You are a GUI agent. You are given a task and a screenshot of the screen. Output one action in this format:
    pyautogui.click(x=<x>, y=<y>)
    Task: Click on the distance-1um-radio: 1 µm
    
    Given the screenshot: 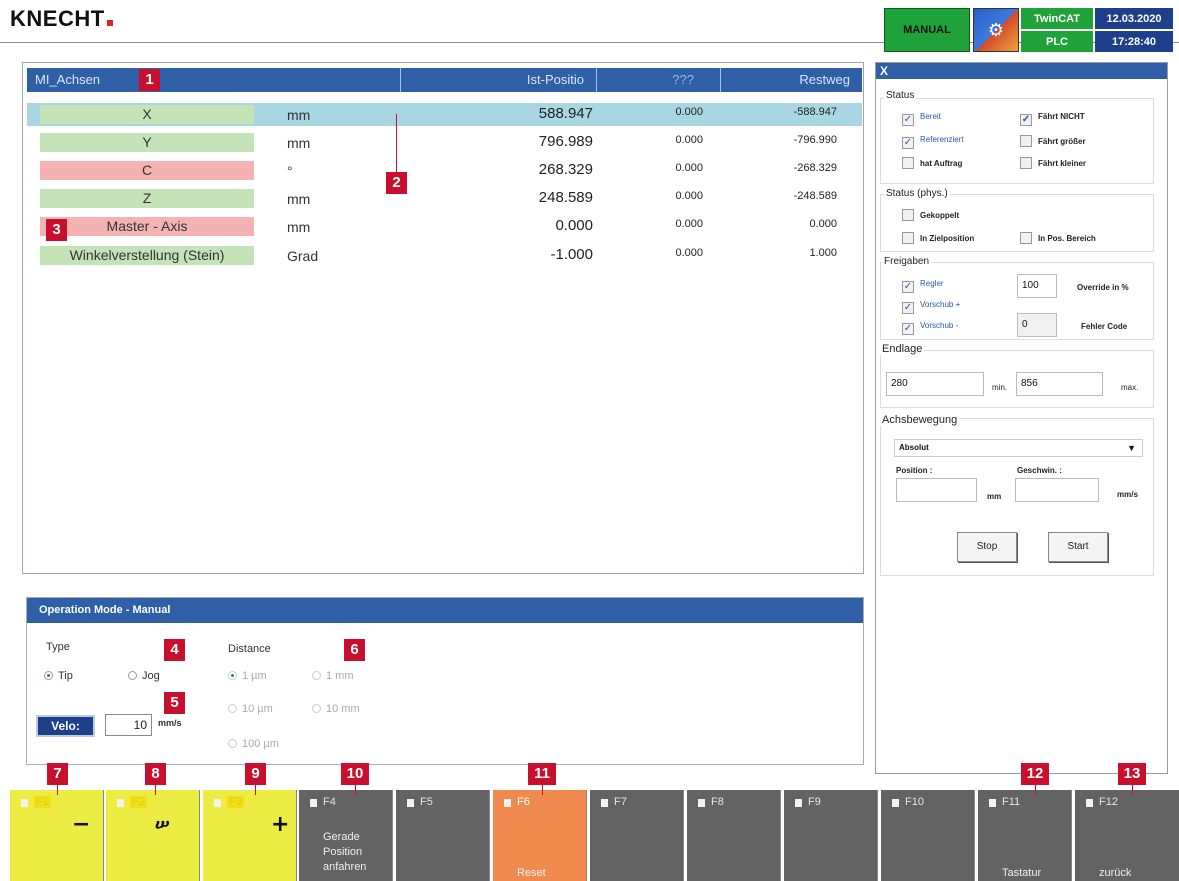 What is the action you would take?
    pyautogui.click(x=247, y=676)
    